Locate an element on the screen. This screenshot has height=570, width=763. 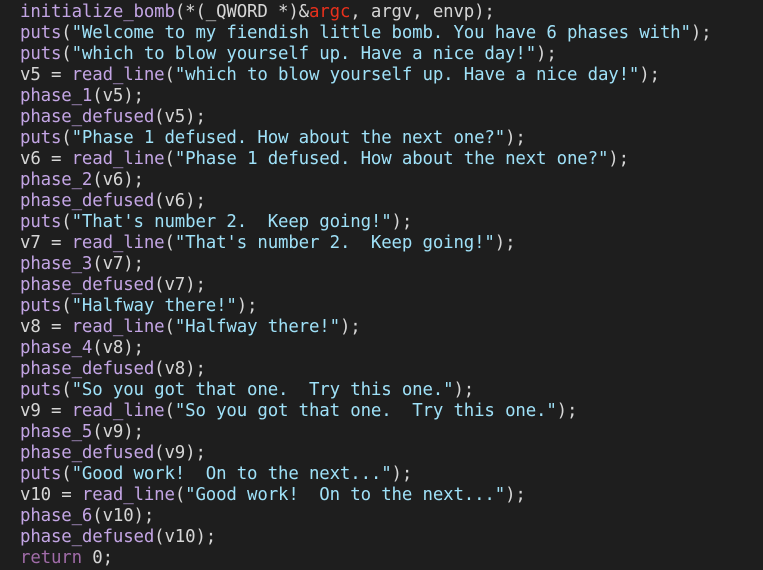
code-line: phase_defused(v8); is located at coordinates (391, 369).